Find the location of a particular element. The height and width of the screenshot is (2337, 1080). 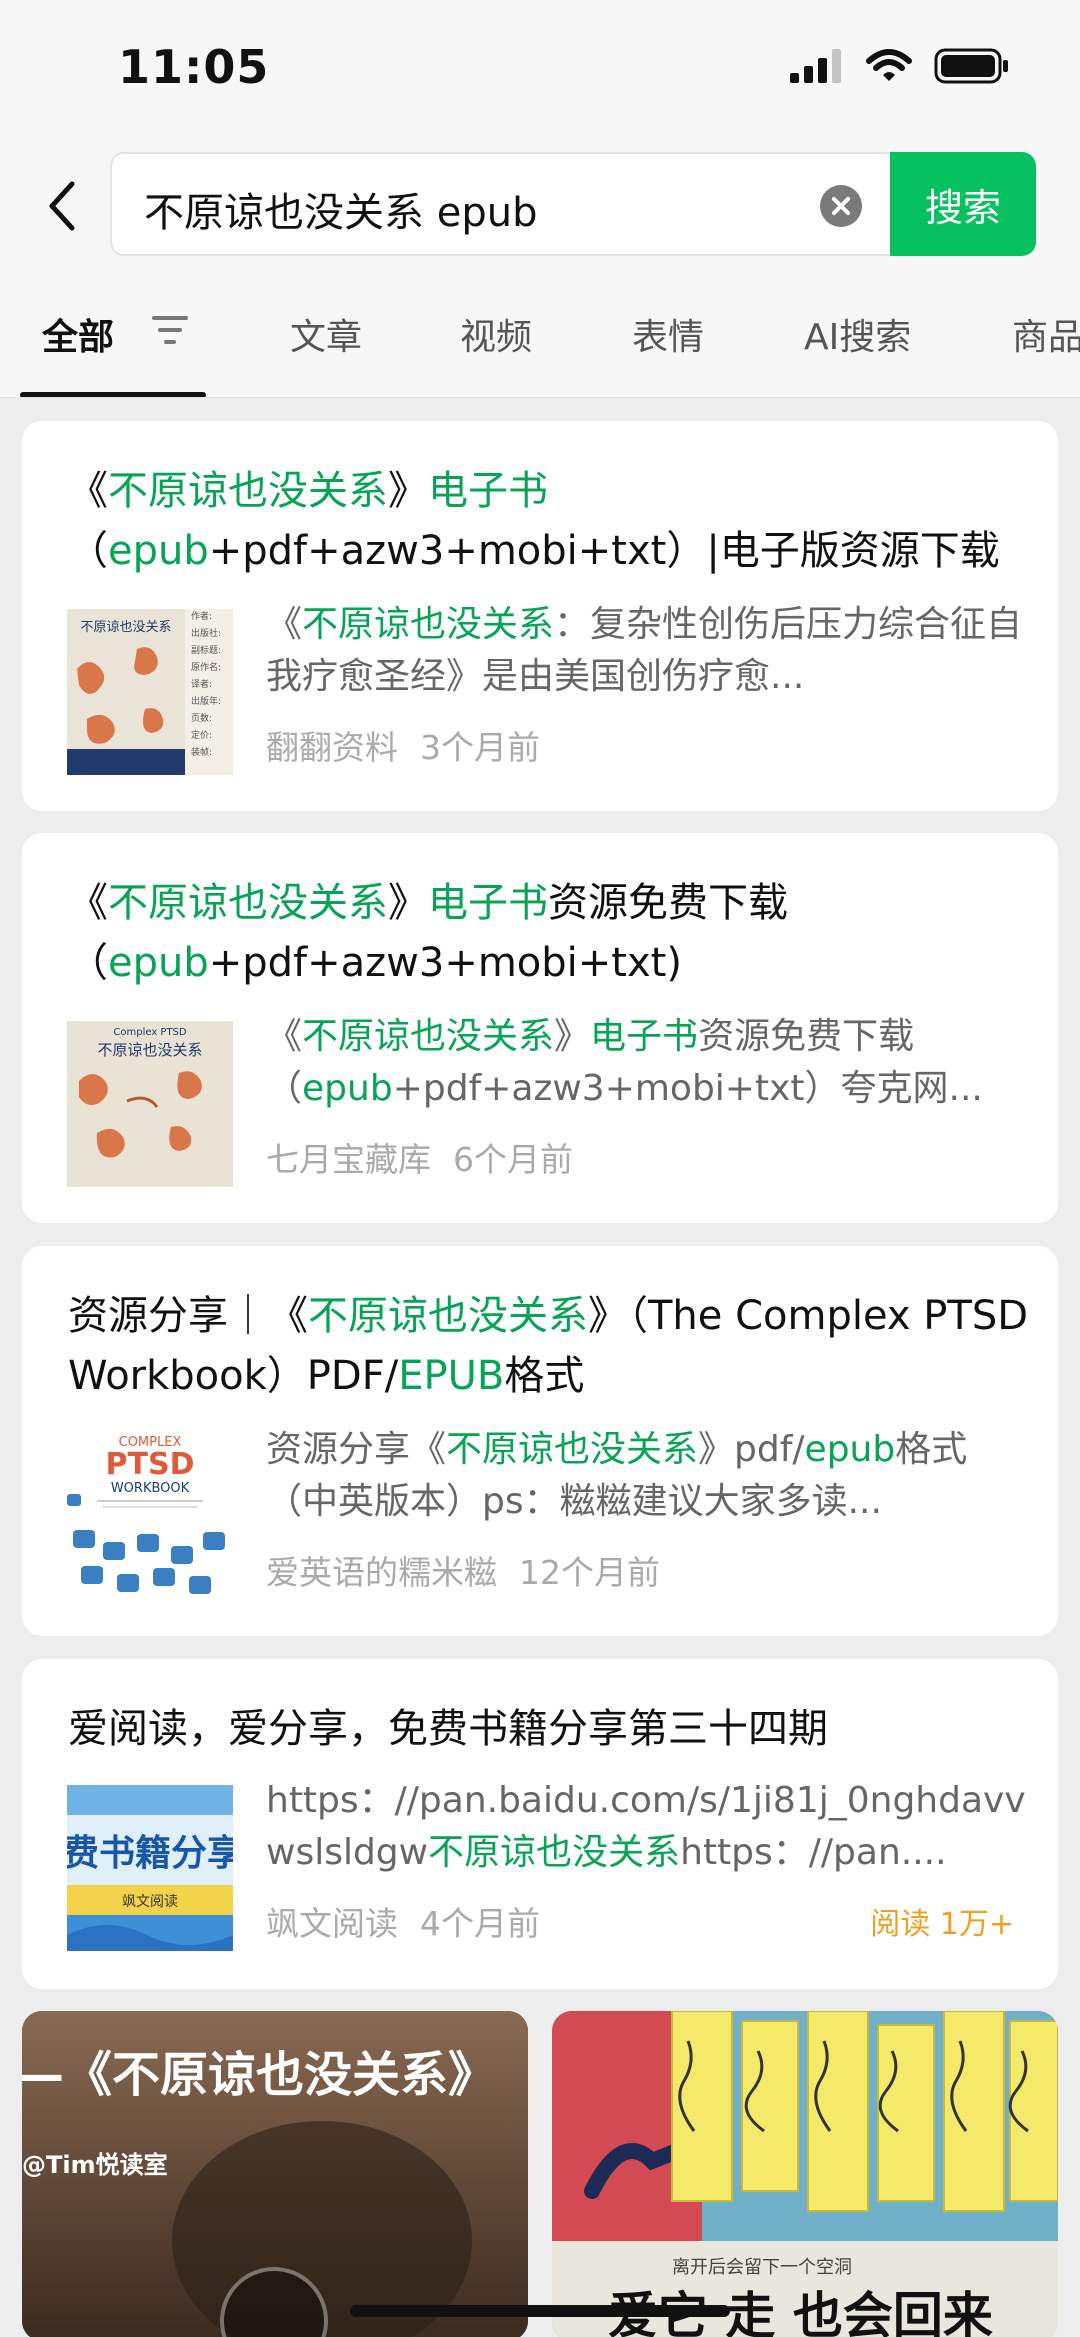

result-time: 12个月前 is located at coordinates (589, 1572).